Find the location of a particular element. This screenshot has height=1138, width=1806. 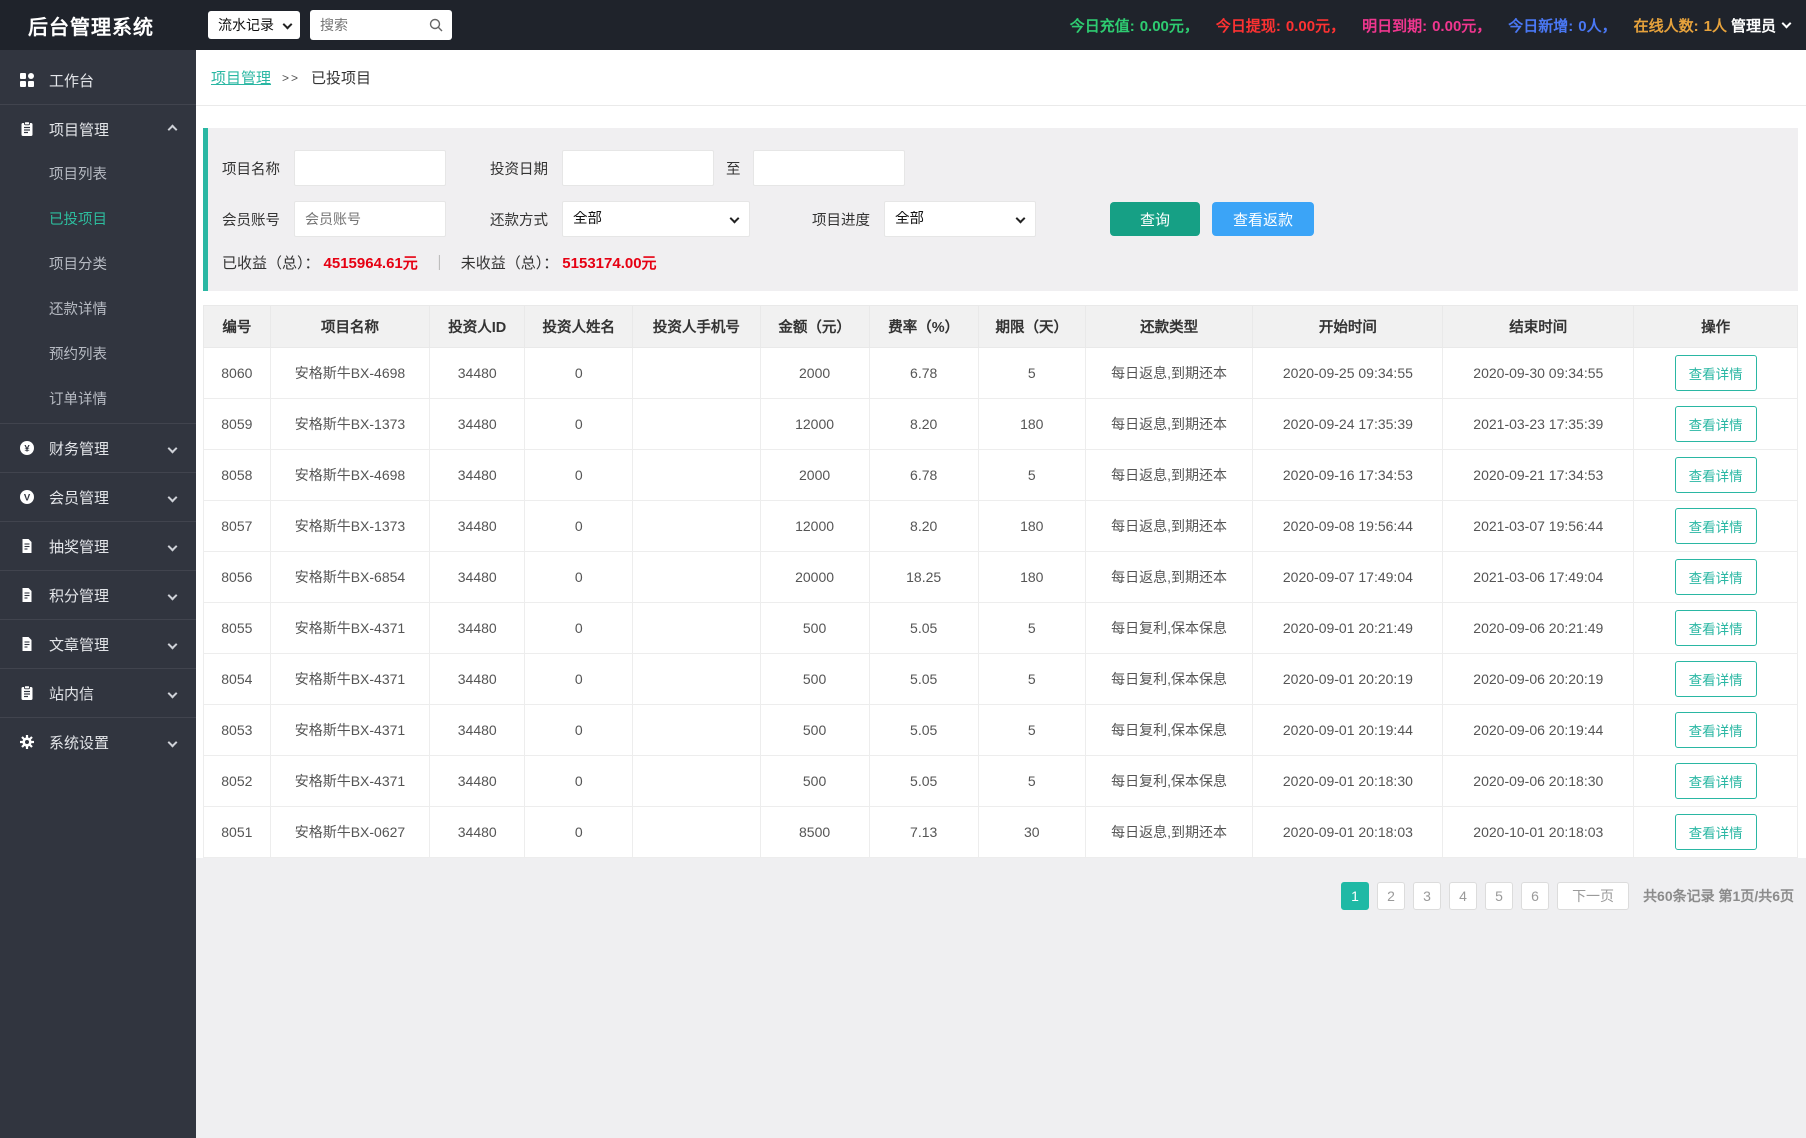

sidebar-item-article-management: 文章管理 is located at coordinates (98, 644).